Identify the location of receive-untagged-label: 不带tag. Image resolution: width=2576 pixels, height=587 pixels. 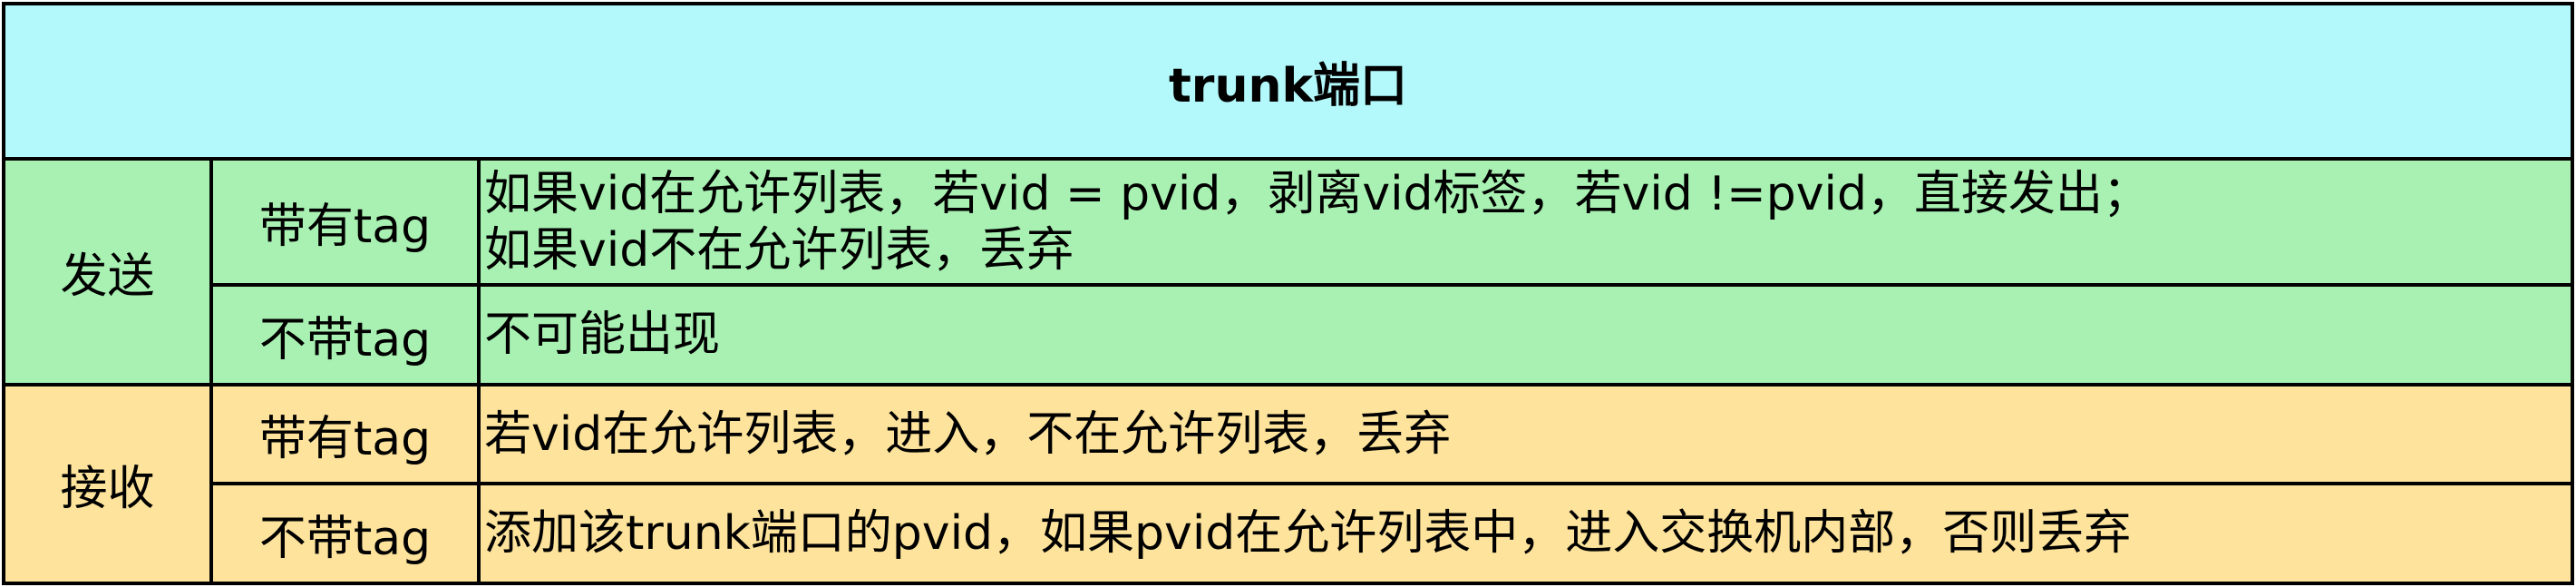
(345, 534).